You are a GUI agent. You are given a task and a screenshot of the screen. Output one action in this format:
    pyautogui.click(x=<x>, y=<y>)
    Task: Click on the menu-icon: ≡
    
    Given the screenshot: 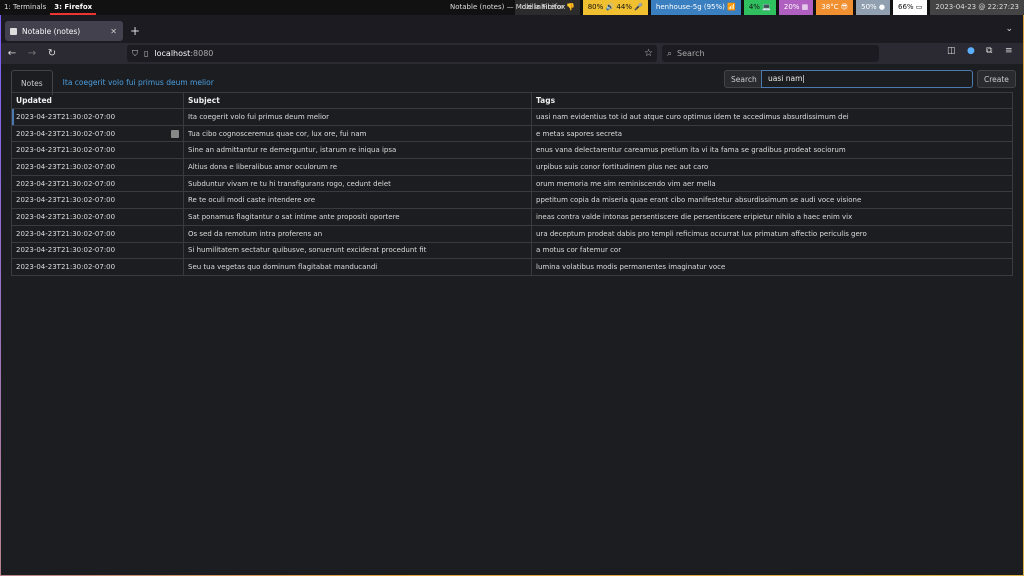 What is the action you would take?
    pyautogui.click(x=1009, y=51)
    